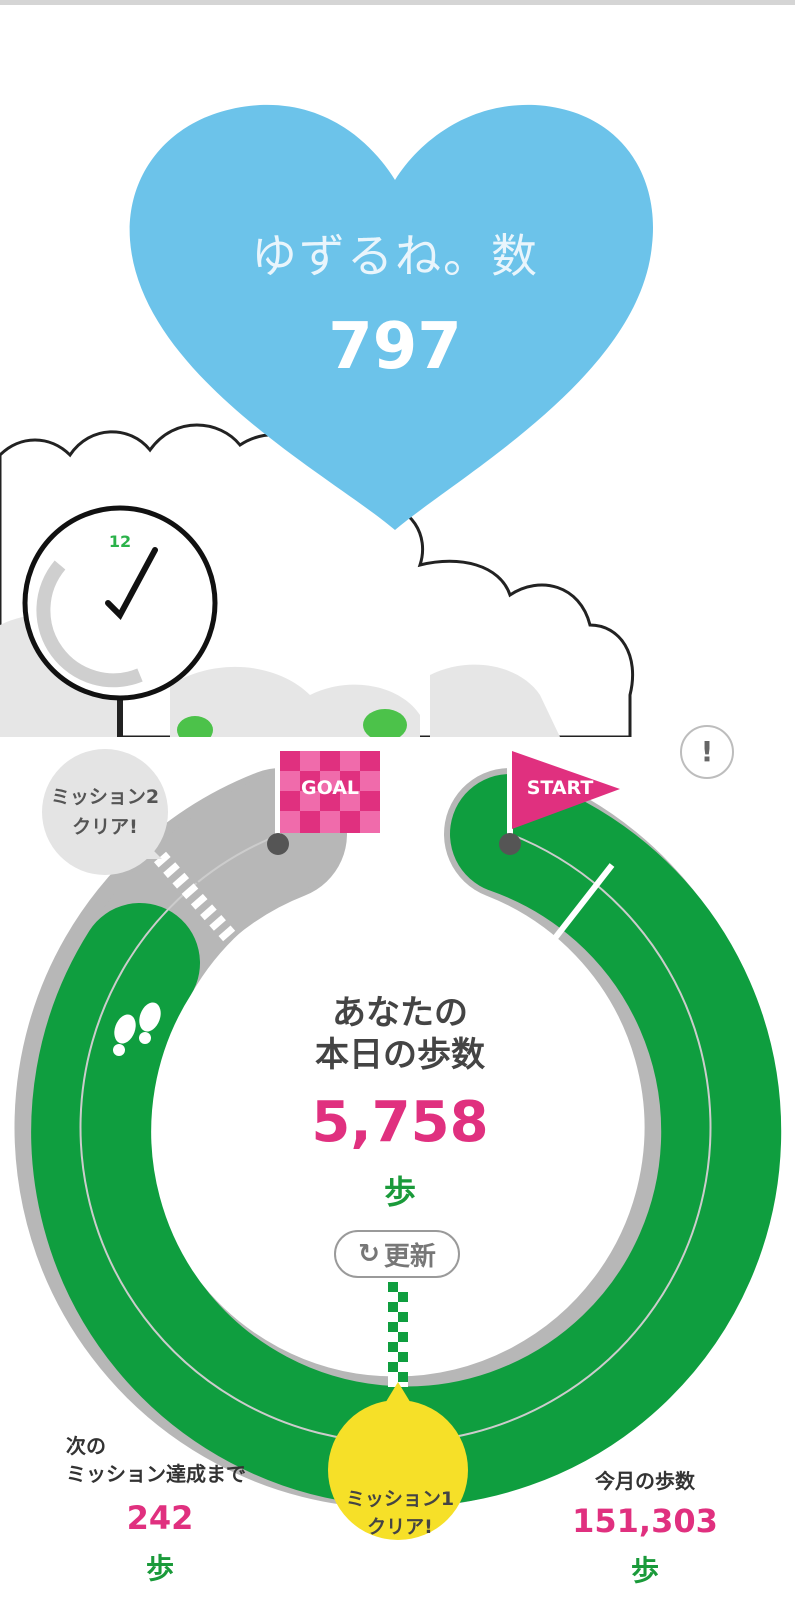 The width and height of the screenshot is (795, 1600). What do you see at coordinates (159, 1568) in the screenshot?
I see `next-mission-unit: 歩` at bounding box center [159, 1568].